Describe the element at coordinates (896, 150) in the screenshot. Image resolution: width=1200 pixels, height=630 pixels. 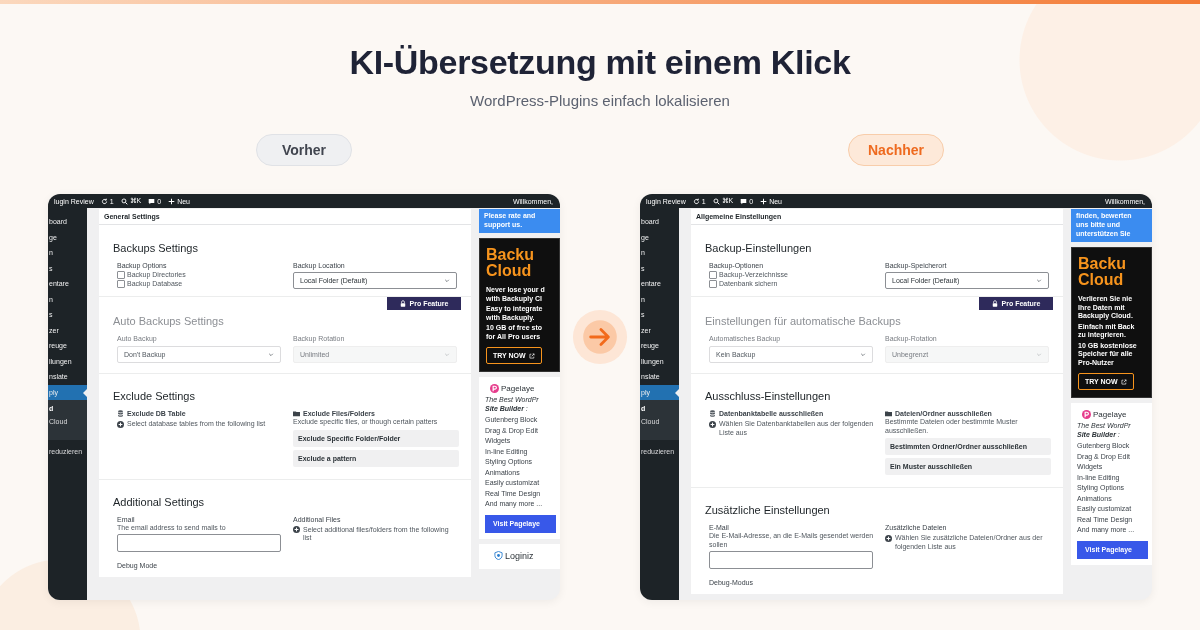
I see `version-pill: Nachher` at that location.